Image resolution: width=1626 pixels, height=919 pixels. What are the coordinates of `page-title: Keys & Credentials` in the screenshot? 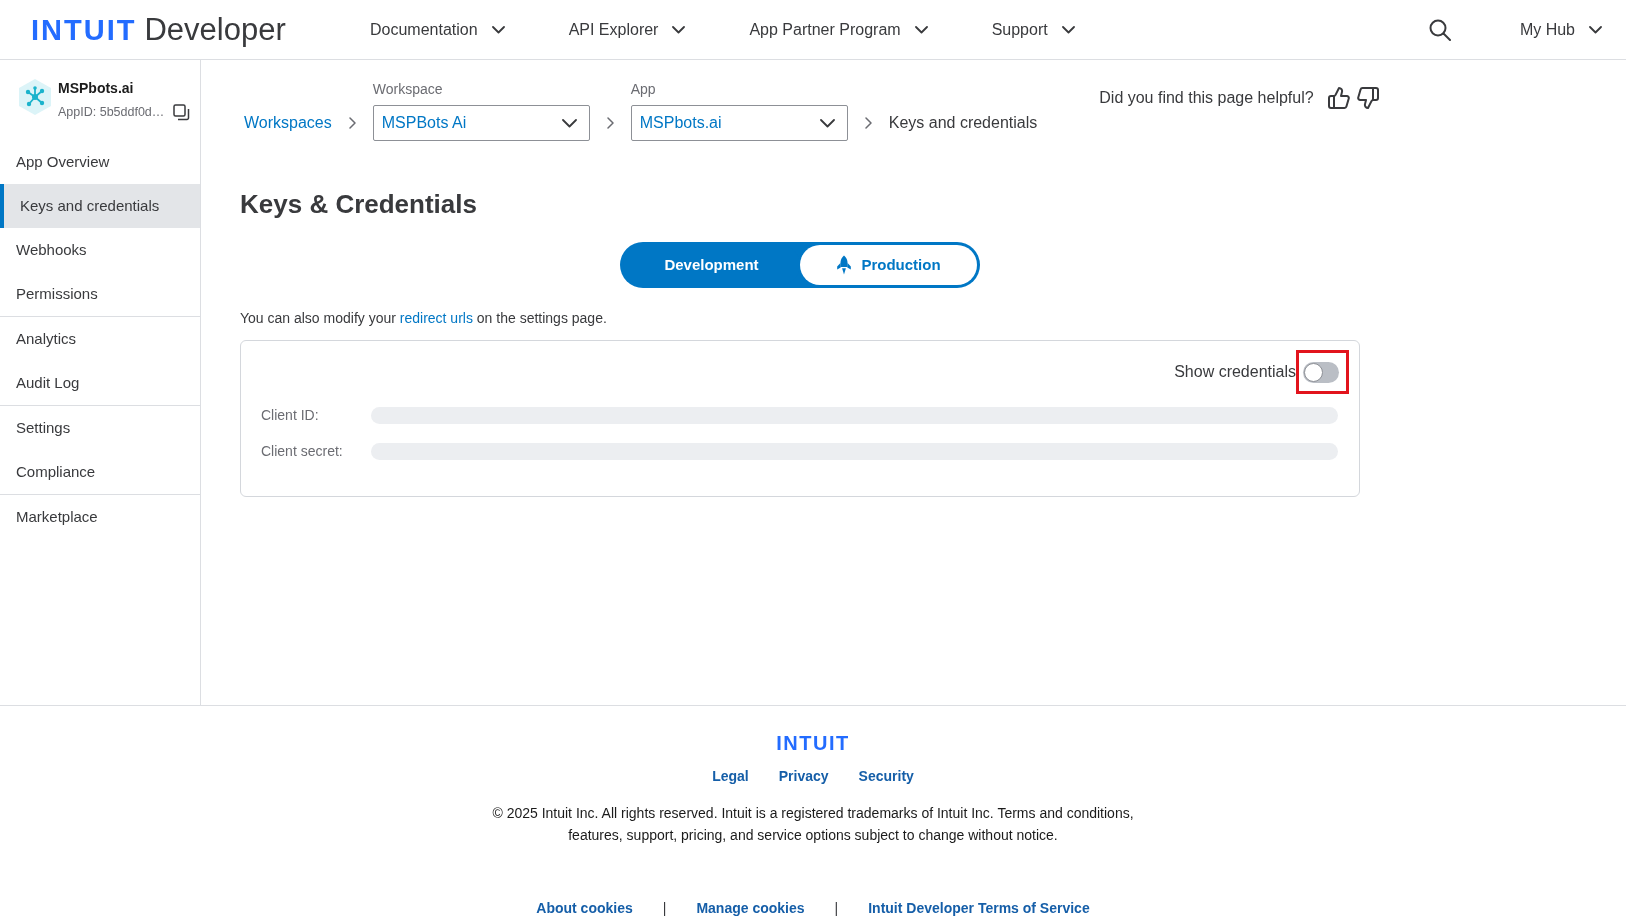 It's located at (359, 204).